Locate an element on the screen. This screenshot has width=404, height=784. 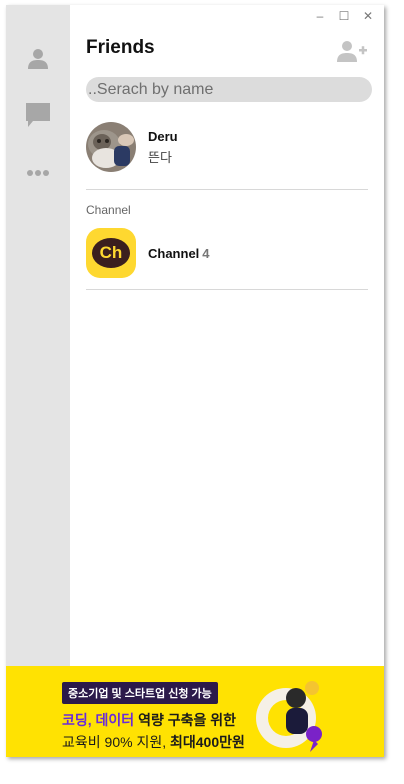
channel-logo: Ch is located at coordinates (111, 253).